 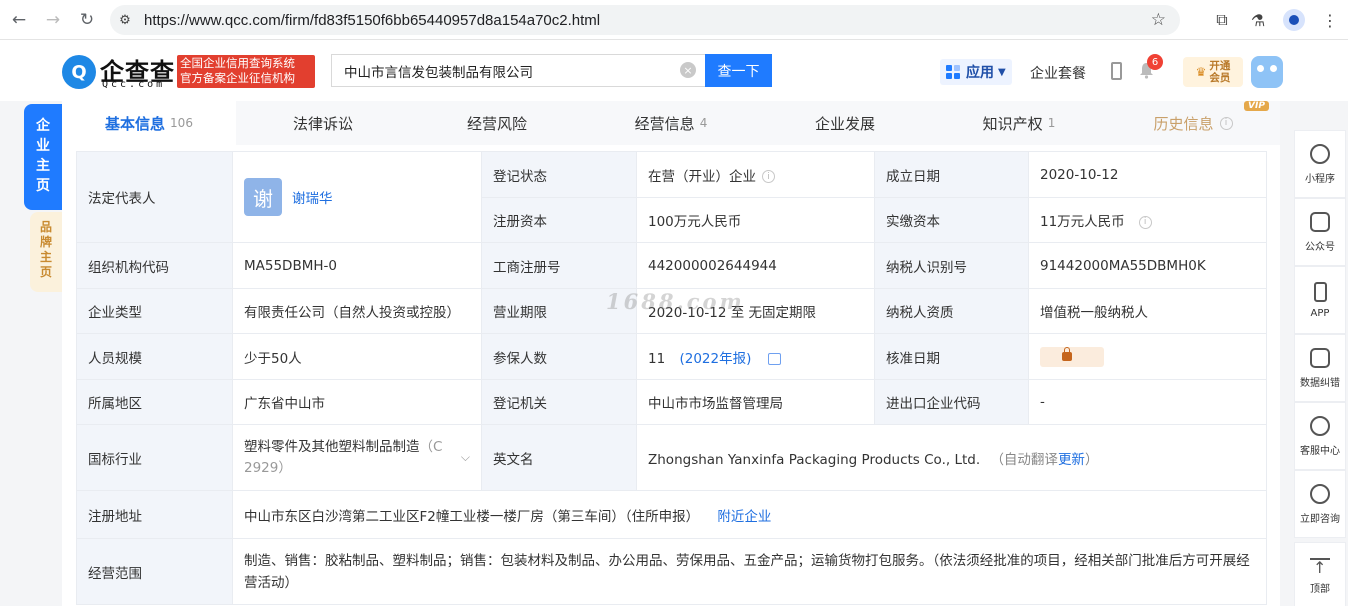 What do you see at coordinates (1147, 174) in the screenshot?
I see `found-date-value: 2020-10-12` at bounding box center [1147, 174].